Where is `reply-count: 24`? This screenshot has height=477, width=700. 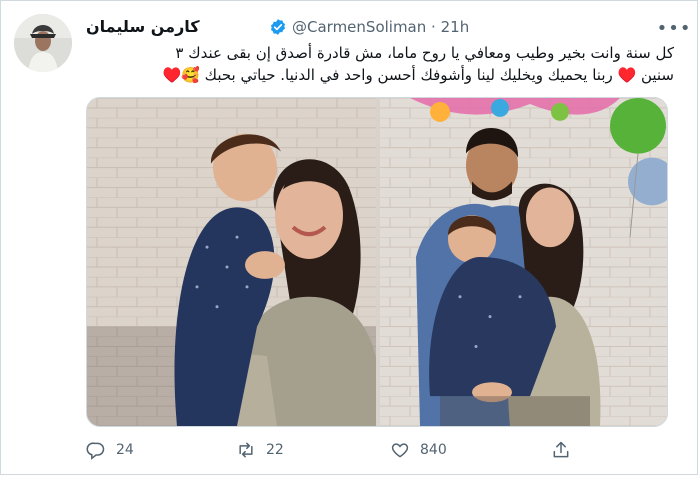
reply-count: 24 is located at coordinates (125, 450).